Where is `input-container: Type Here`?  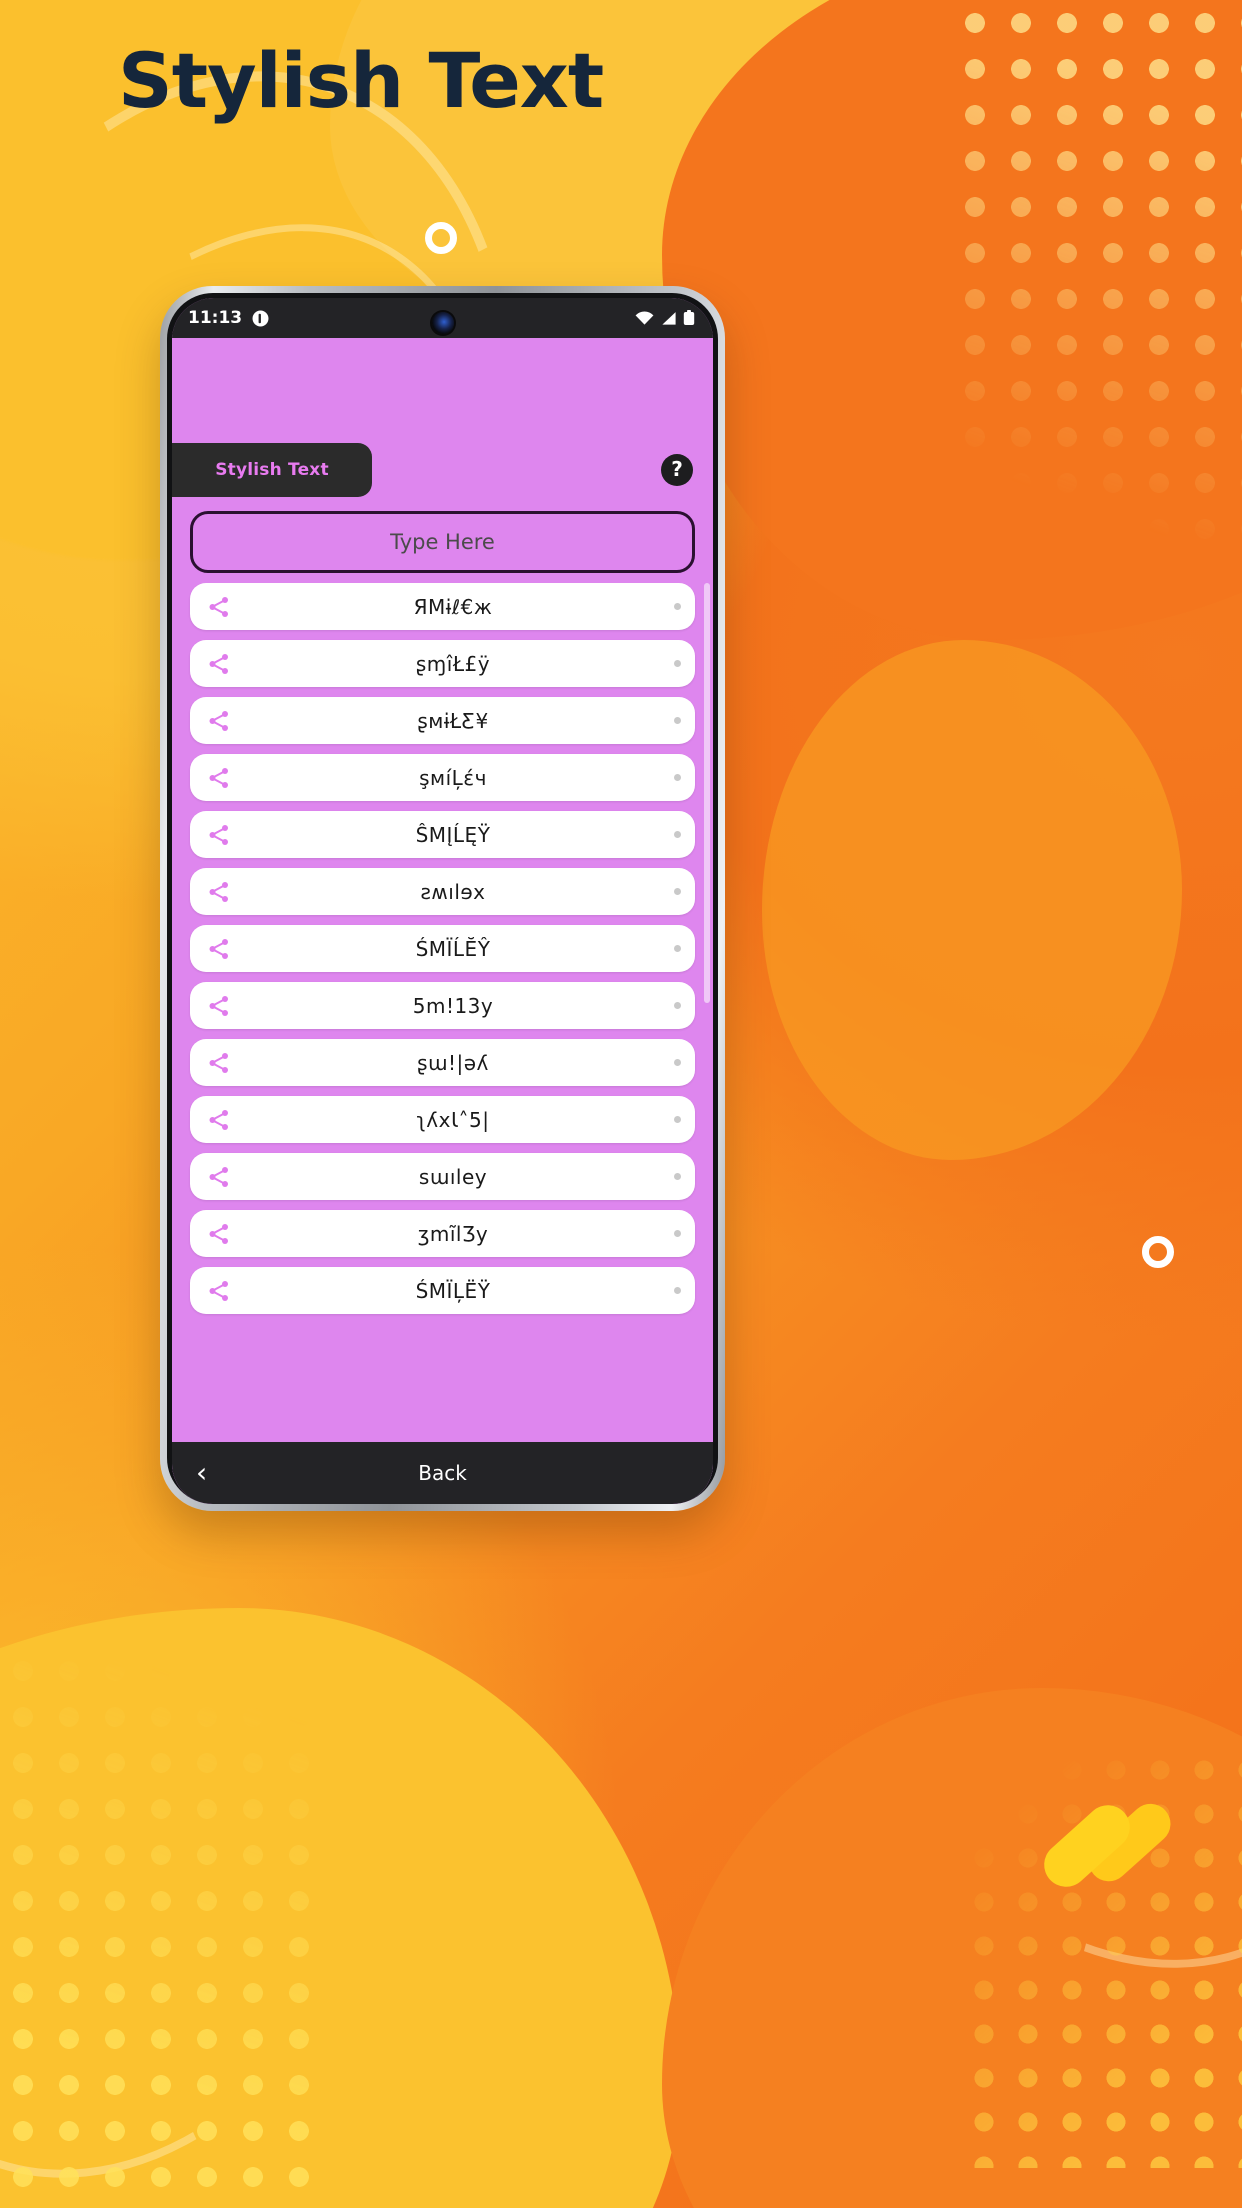 input-container: Type Here is located at coordinates (442, 540).